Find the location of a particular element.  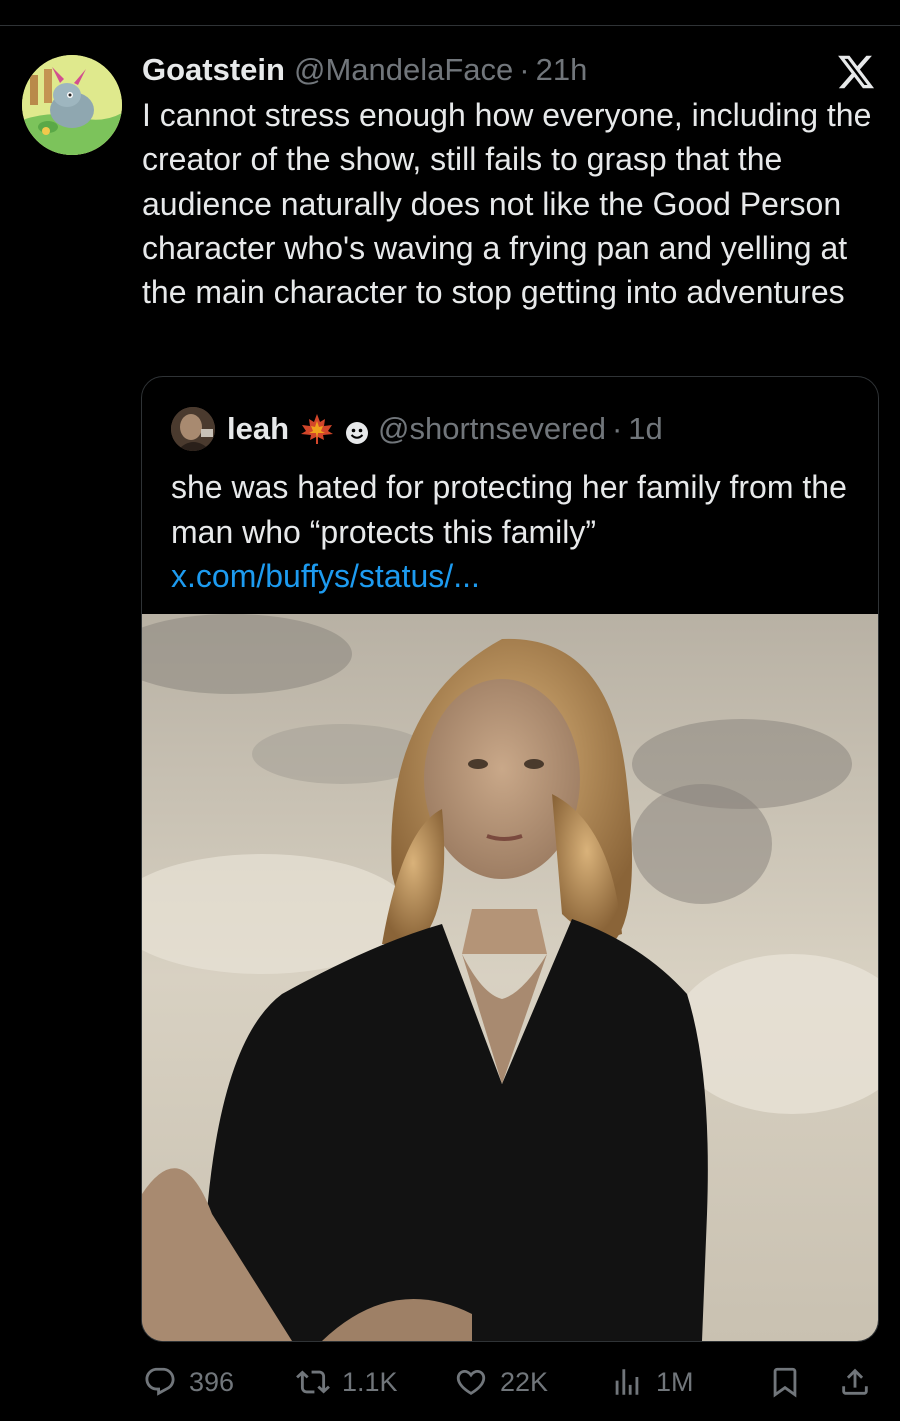

share-button is located at coordinates (855, 1382).